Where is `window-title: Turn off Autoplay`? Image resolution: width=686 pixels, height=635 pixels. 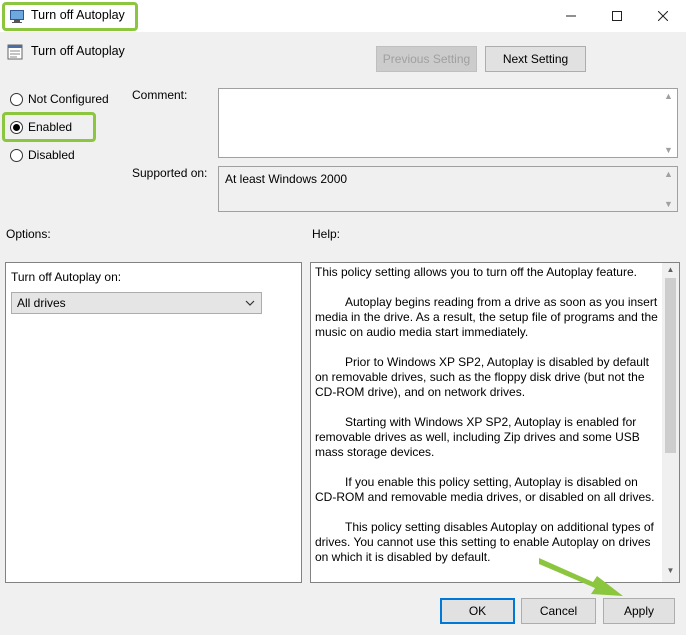
window-title: Turn off Autoplay is located at coordinates (78, 15).